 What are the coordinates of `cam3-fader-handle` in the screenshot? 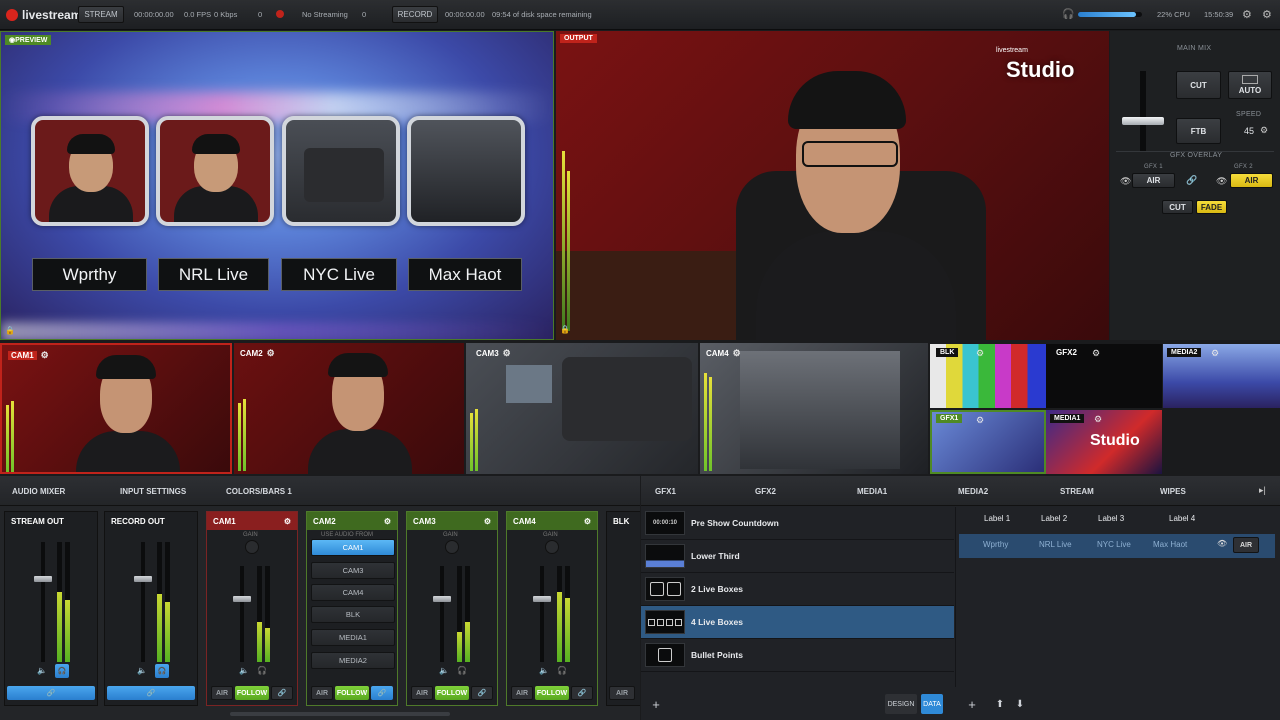 It's located at (442, 599).